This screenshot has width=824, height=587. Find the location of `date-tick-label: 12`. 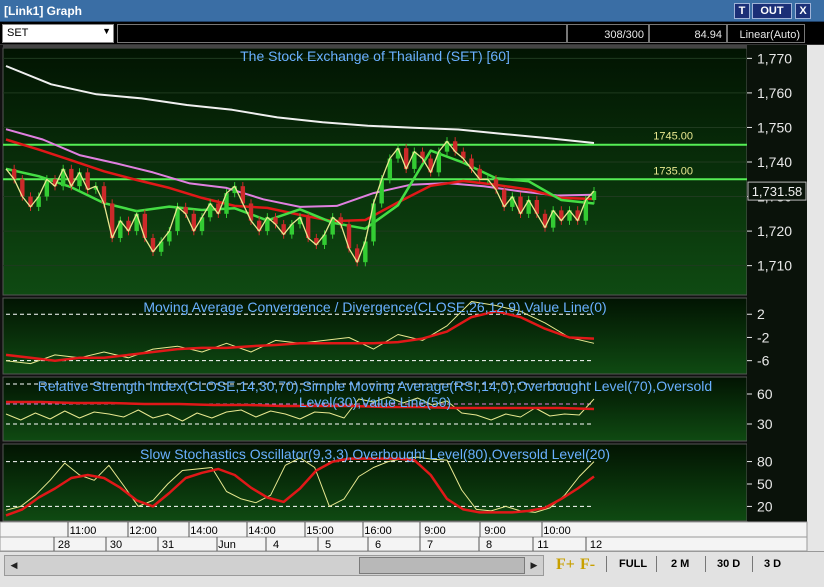

date-tick-label: 12 is located at coordinates (596, 545).